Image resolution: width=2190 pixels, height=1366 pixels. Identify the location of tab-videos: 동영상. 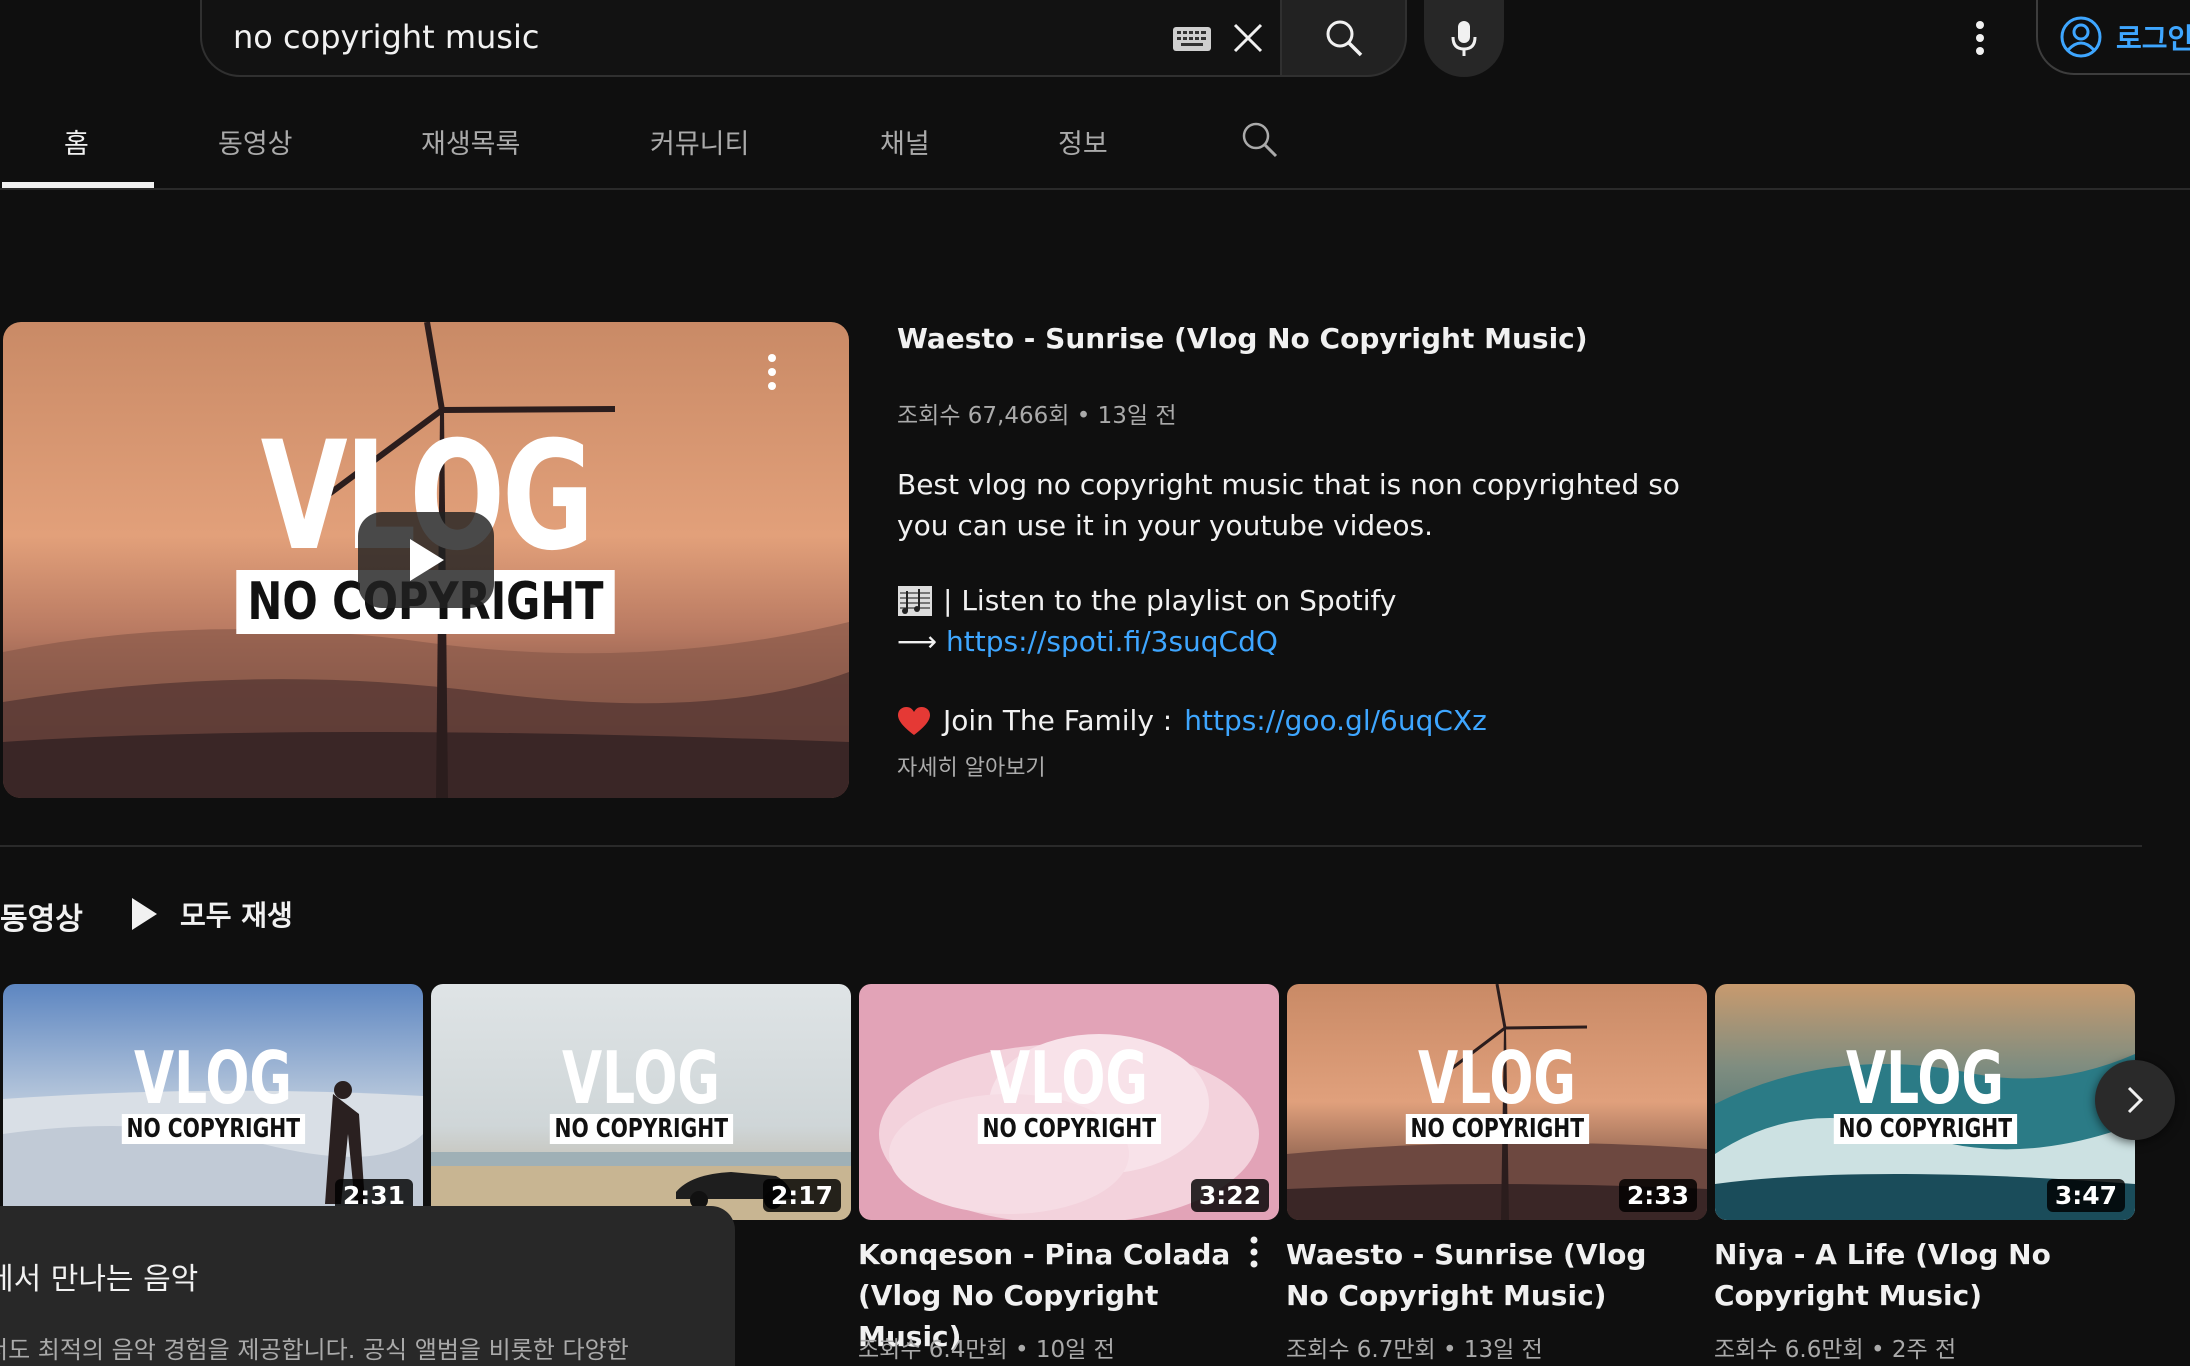
(255, 141).